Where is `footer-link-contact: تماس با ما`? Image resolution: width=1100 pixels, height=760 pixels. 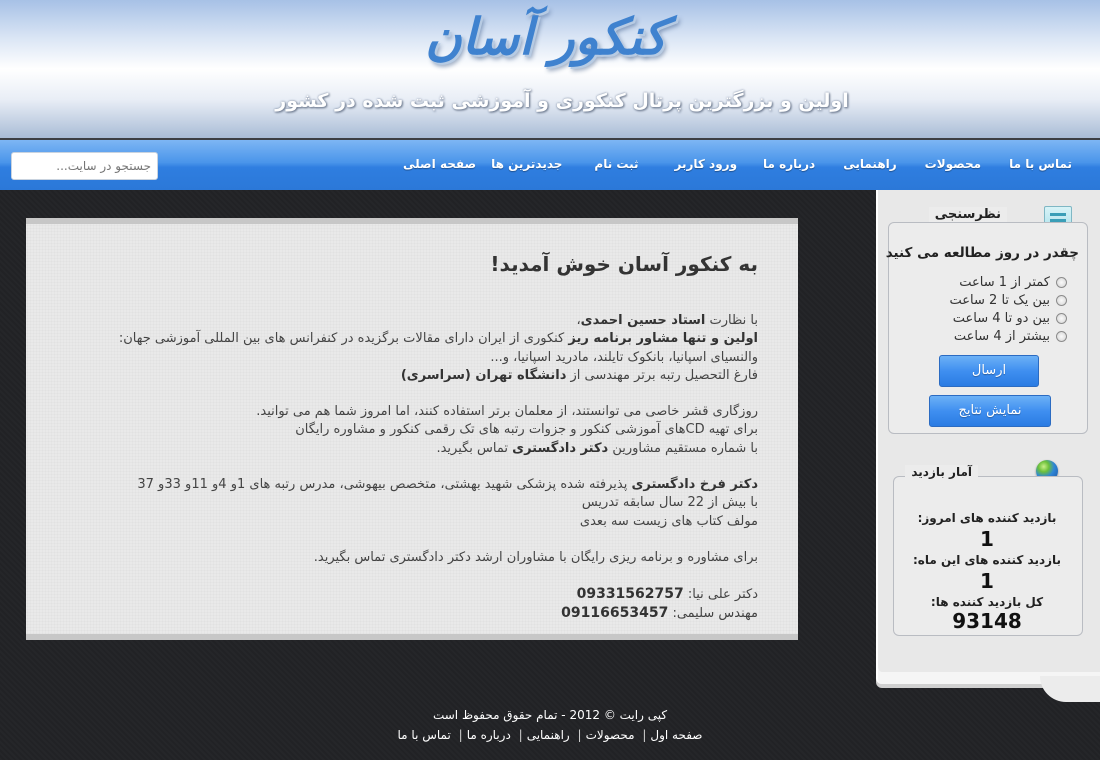 footer-link-contact: تماس با ما is located at coordinates (424, 735).